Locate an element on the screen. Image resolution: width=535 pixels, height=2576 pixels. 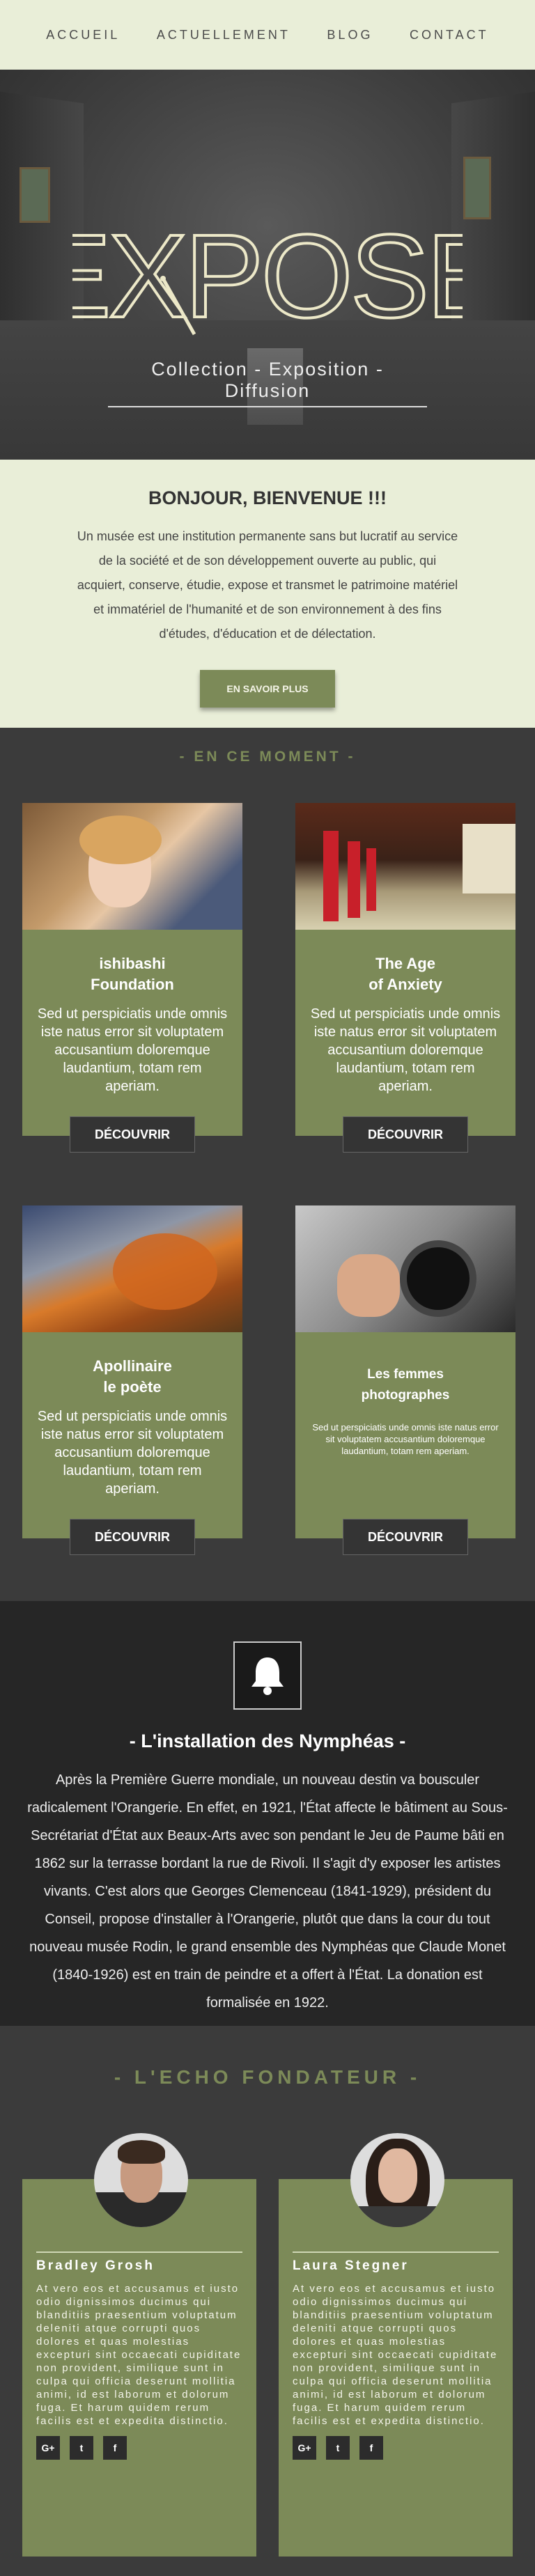
nav-accueil: ACCUEIL is located at coordinates (83, 35).